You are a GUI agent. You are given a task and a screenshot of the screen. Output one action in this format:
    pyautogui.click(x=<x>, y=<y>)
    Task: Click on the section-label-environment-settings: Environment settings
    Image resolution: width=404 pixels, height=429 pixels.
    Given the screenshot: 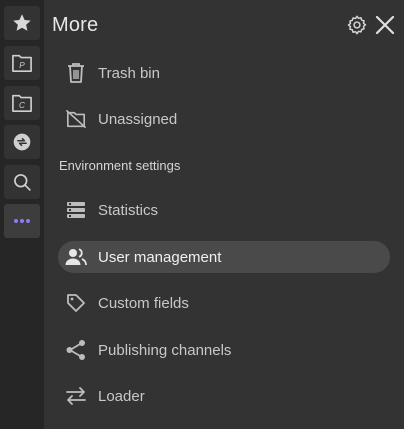 What is the action you would take?
    pyautogui.click(x=120, y=165)
    